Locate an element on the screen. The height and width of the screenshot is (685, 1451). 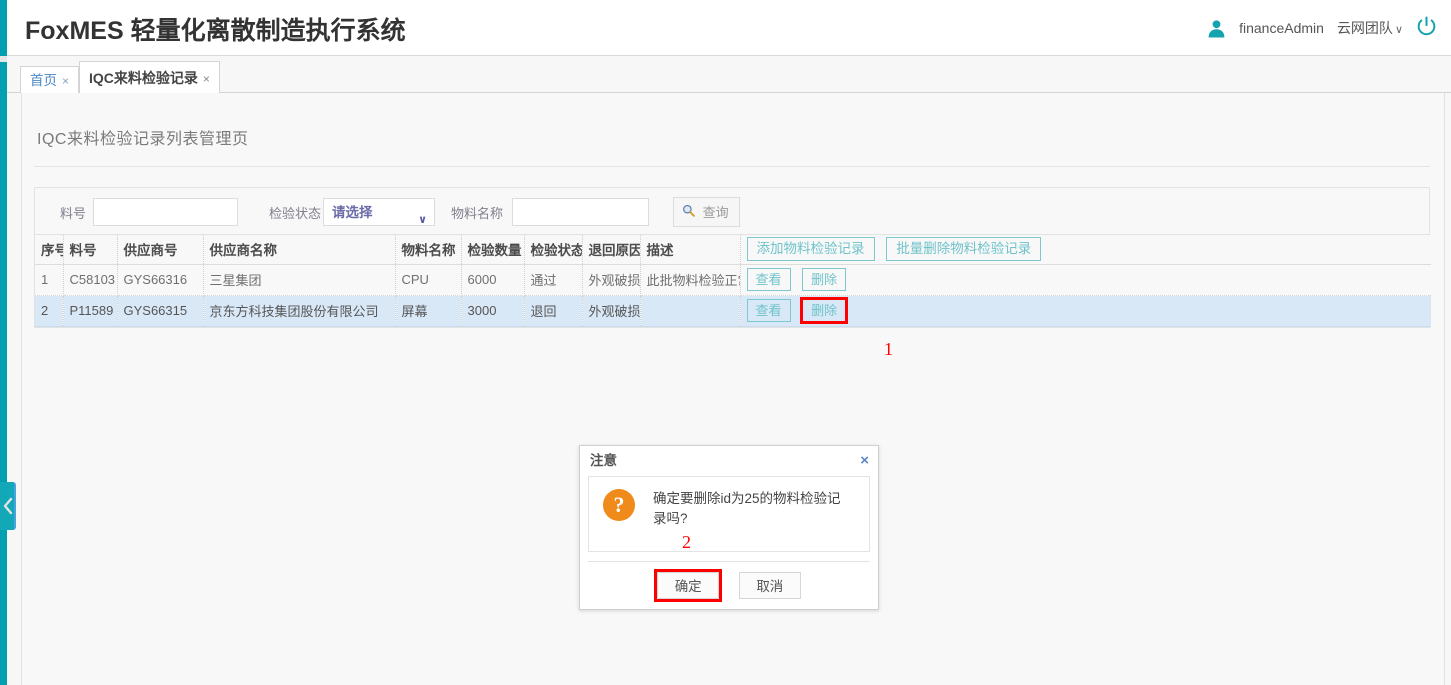
team-dropdown: 云网团队 ∨ is located at coordinates (1370, 28).